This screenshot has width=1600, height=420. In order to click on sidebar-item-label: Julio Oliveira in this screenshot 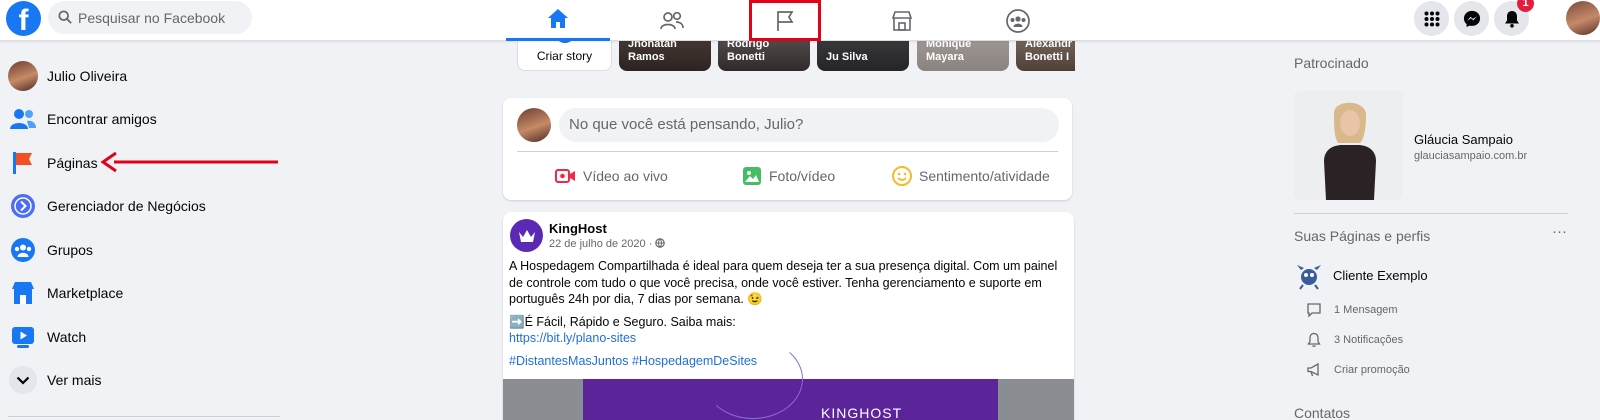, I will do `click(87, 75)`.